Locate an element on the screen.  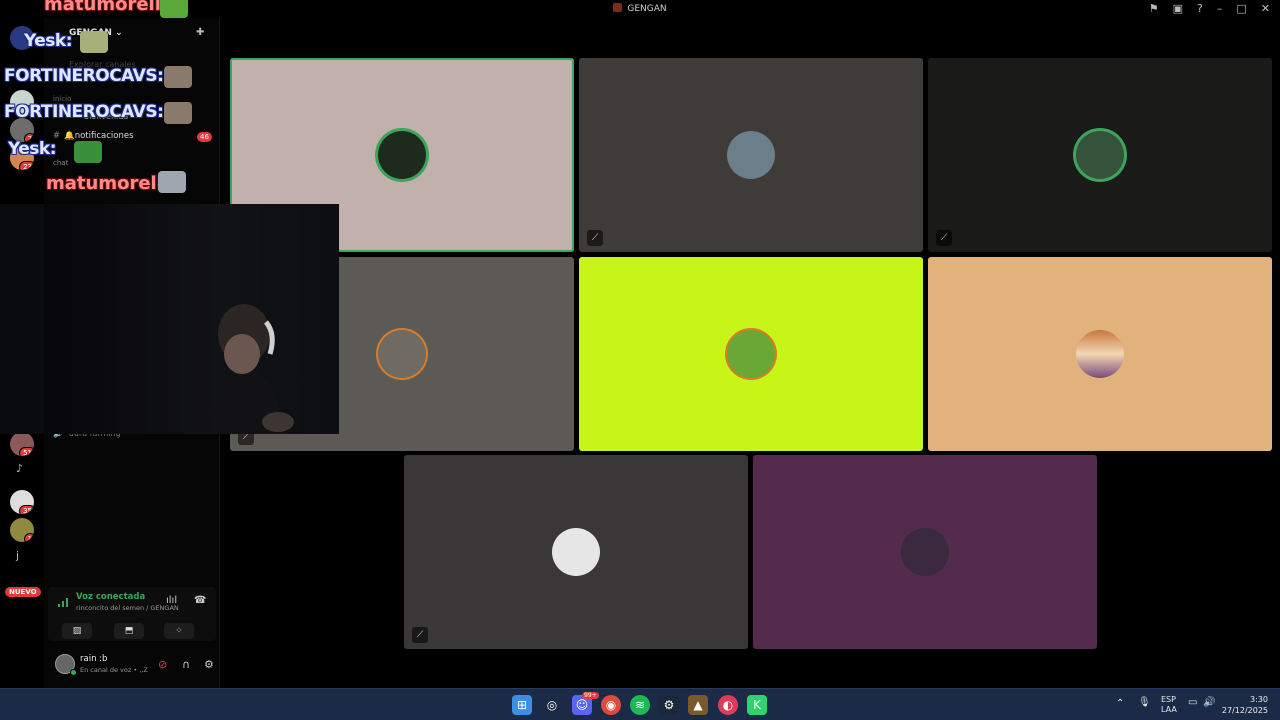
chevron-up-icon: ⌃ is located at coordinates (1120, 703).